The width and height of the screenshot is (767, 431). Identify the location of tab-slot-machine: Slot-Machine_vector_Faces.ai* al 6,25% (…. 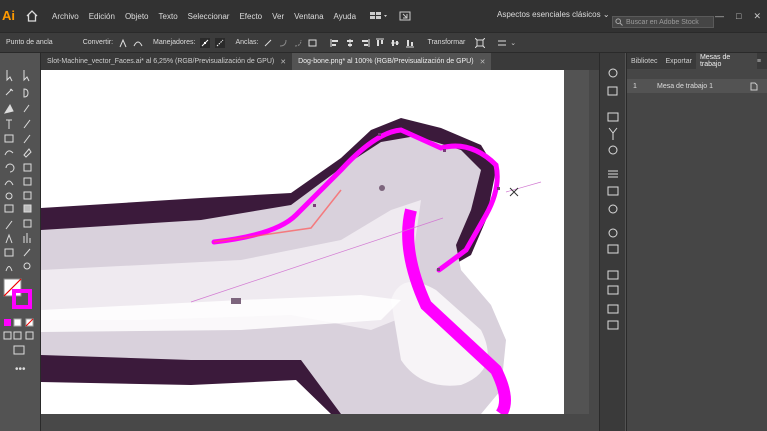
(166, 61).